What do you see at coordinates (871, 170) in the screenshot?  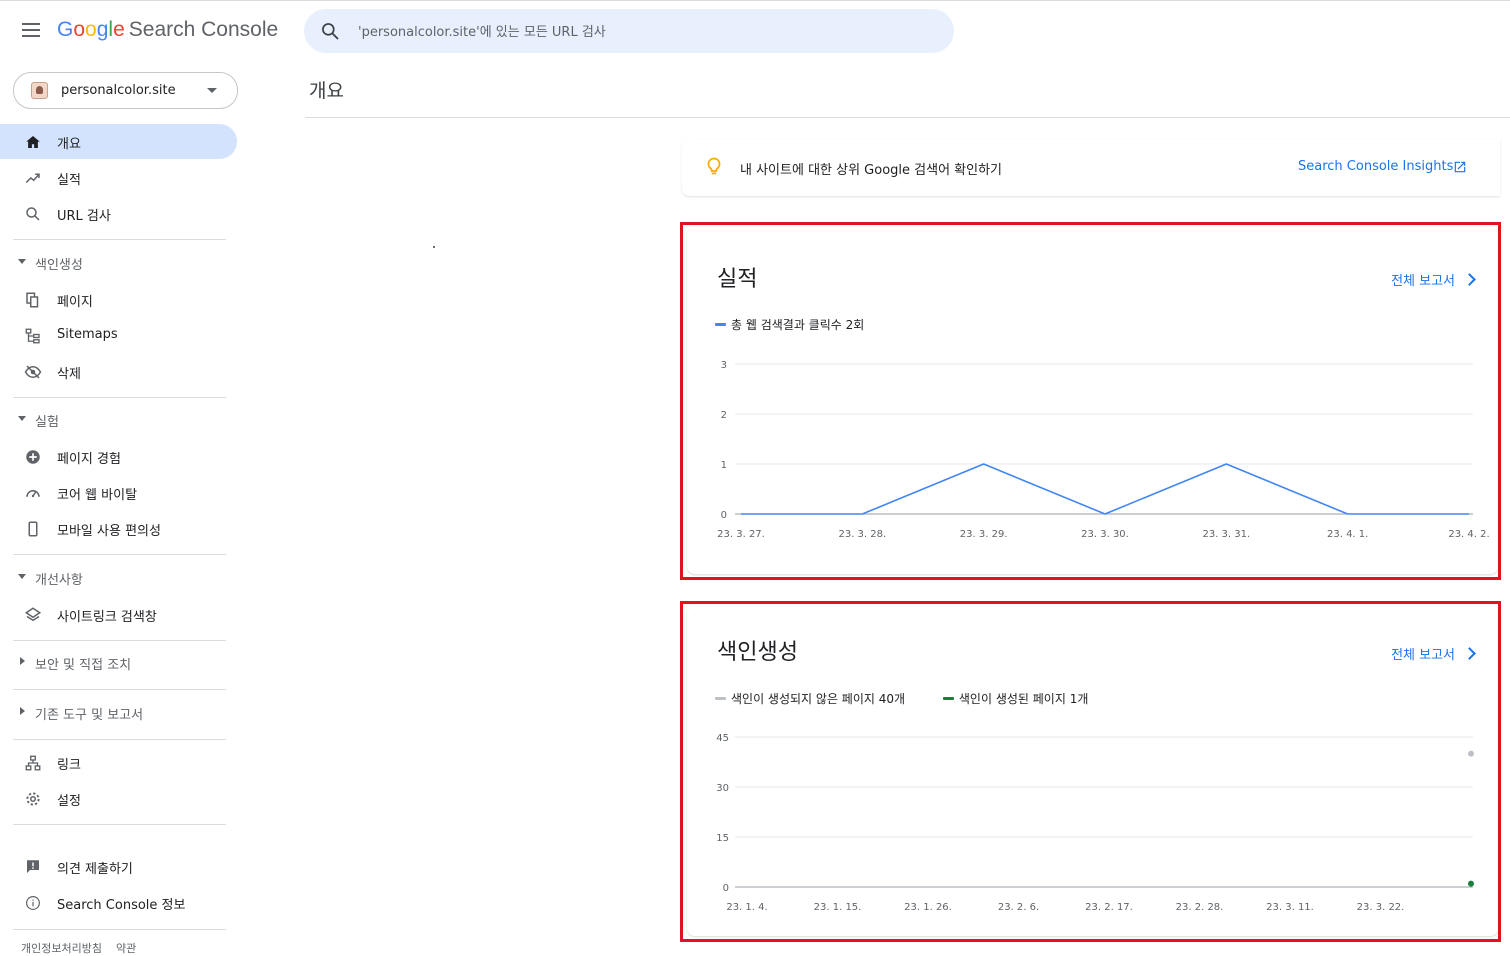 I see `insights-text: 내 사이트에 대한 상위 Google 검색어 확인하기` at bounding box center [871, 170].